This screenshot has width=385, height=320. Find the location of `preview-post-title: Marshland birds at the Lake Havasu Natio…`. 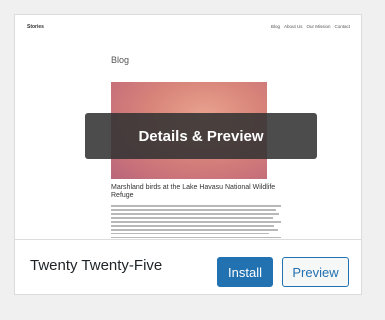

preview-post-title: Marshland birds at the Lake Havasu Natio… is located at coordinates (193, 191).